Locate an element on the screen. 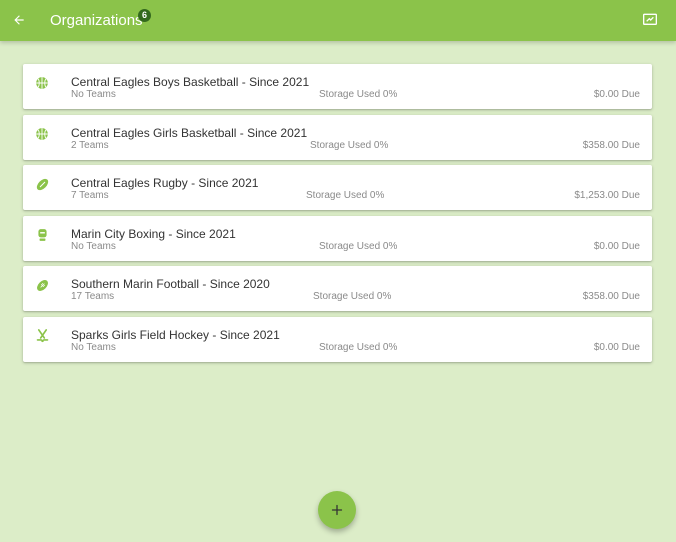 Image resolution: width=676 pixels, height=542 pixels. organization-due: $1,253.00 Due is located at coordinates (607, 196).